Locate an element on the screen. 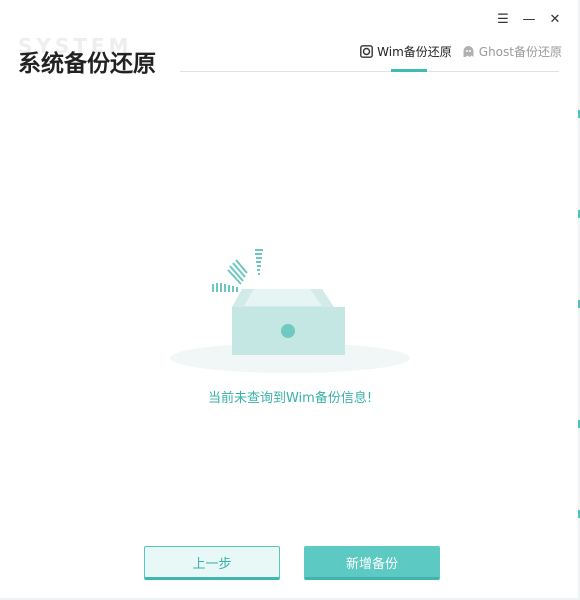 The width and height of the screenshot is (580, 600). previous-step-button: 上一步 is located at coordinates (212, 563).